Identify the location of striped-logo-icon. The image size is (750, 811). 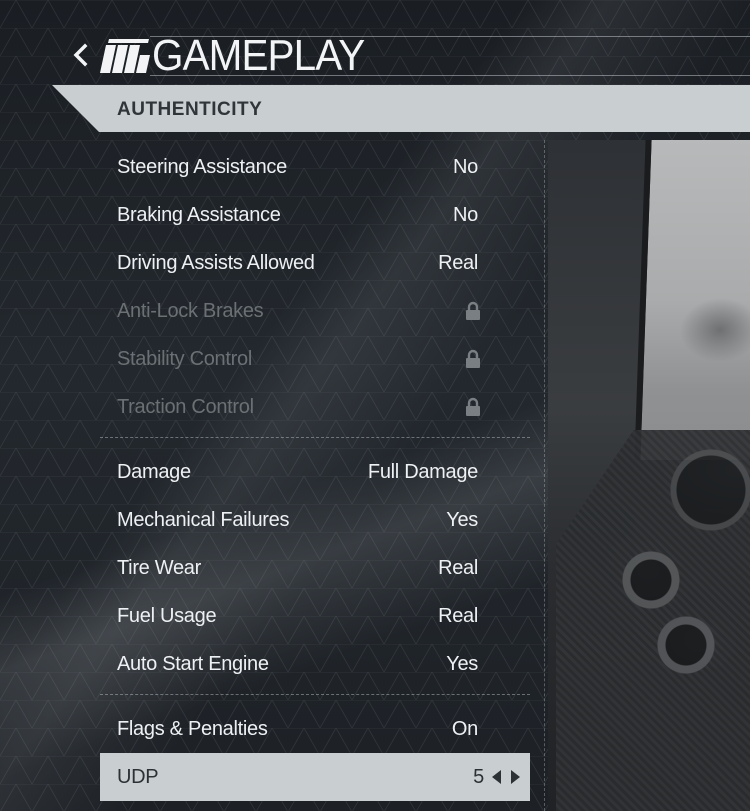
(125, 56).